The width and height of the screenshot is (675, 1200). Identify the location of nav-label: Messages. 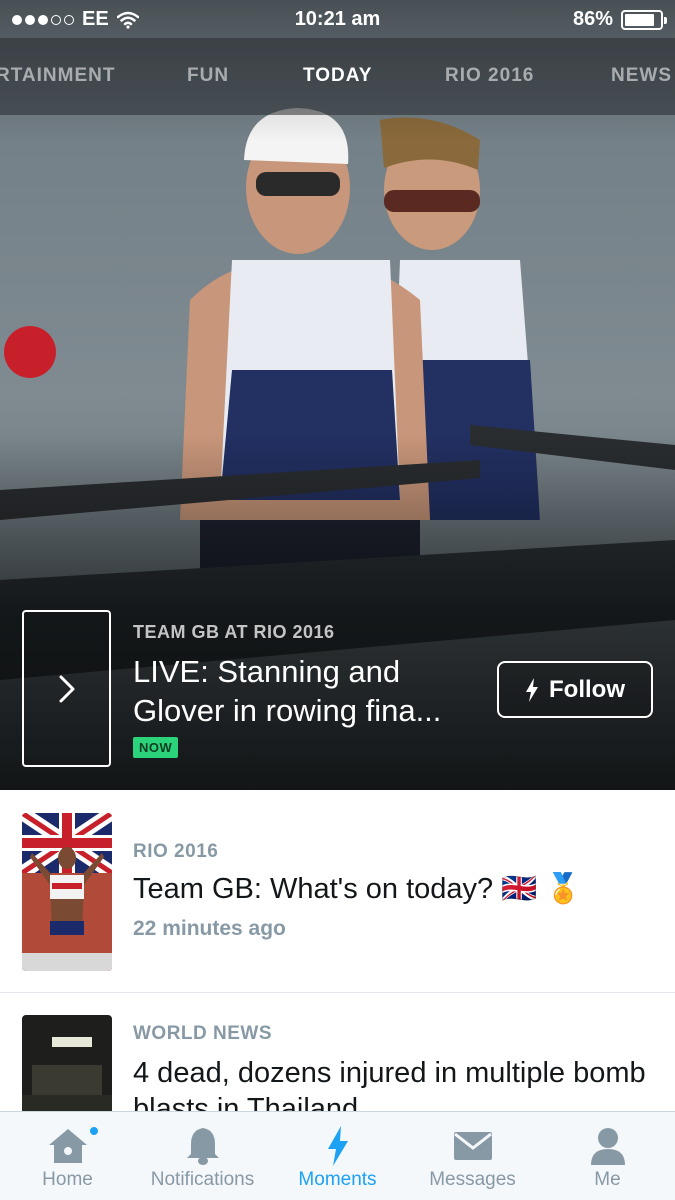
(472, 1179).